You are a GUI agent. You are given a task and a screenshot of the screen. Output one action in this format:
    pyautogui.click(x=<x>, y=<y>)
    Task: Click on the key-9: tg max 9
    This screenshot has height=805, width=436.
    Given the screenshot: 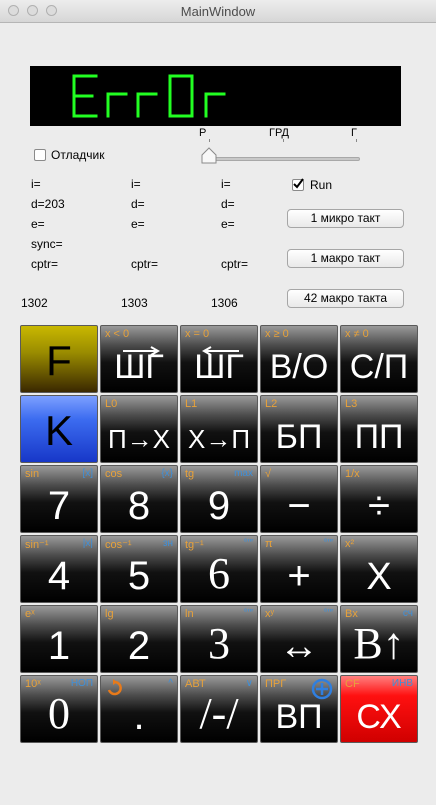 What is the action you would take?
    pyautogui.click(x=219, y=499)
    